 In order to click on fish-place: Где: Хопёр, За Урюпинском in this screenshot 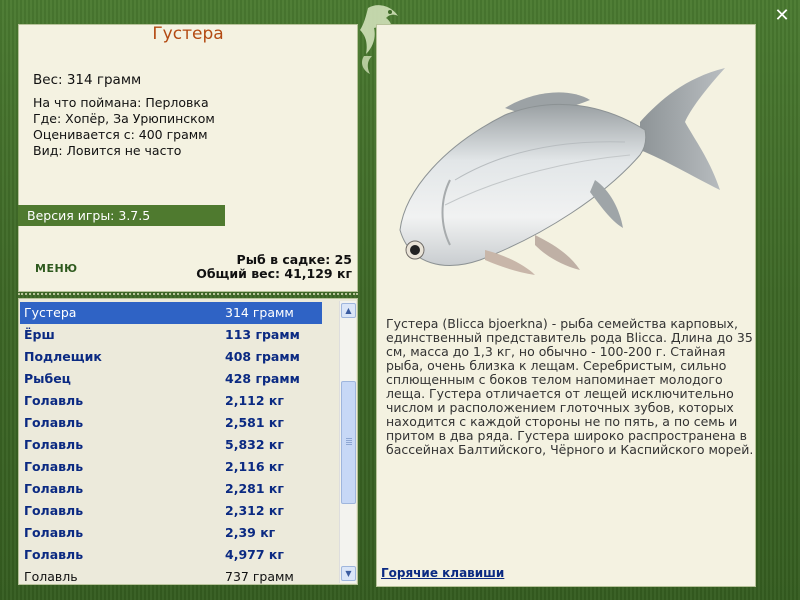, I will do `click(124, 118)`.